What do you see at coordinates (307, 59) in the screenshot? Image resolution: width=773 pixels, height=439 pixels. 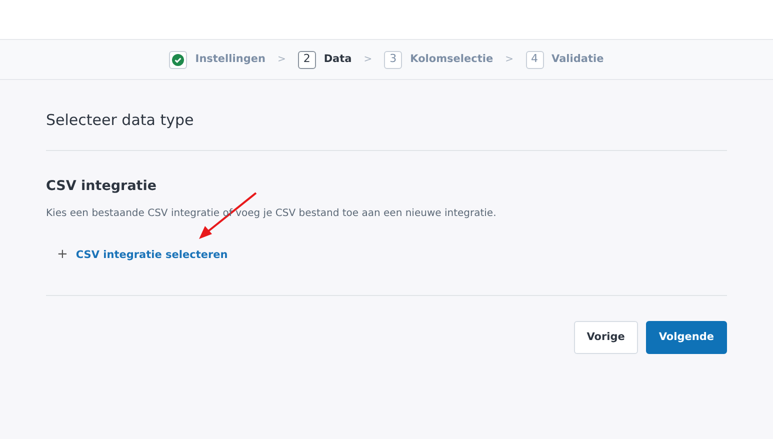 I see `step-number: 2` at bounding box center [307, 59].